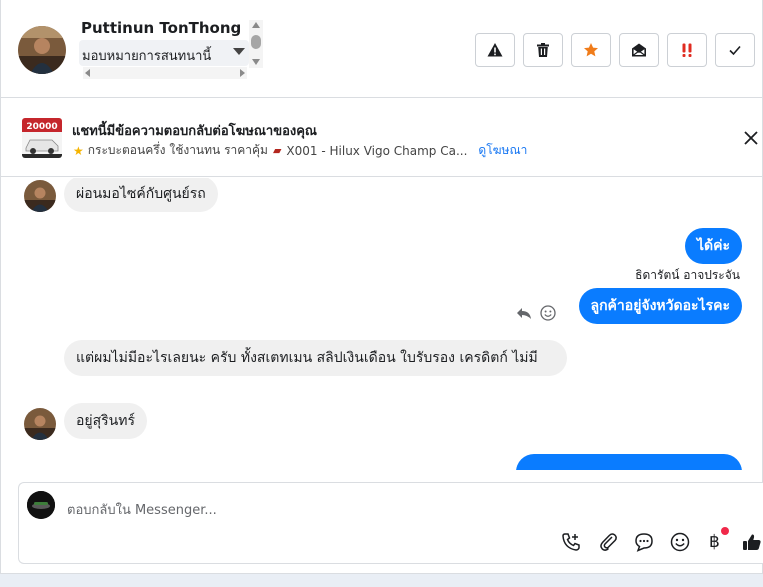  What do you see at coordinates (42, 50) in the screenshot?
I see `contact-avatar` at bounding box center [42, 50].